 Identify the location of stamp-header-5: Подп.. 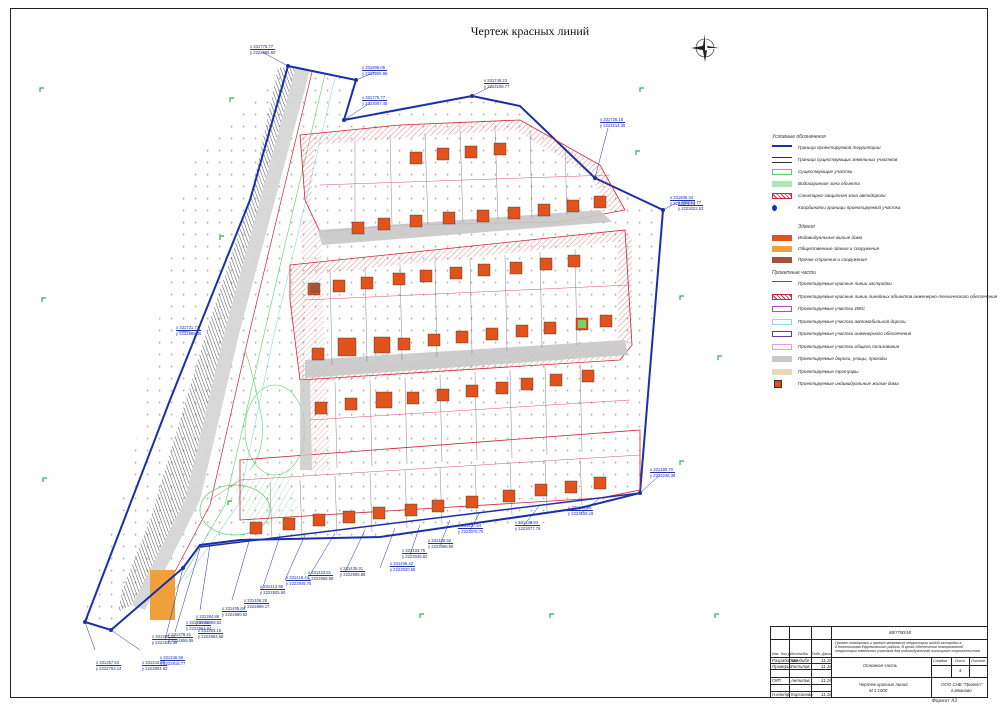
(817, 654).